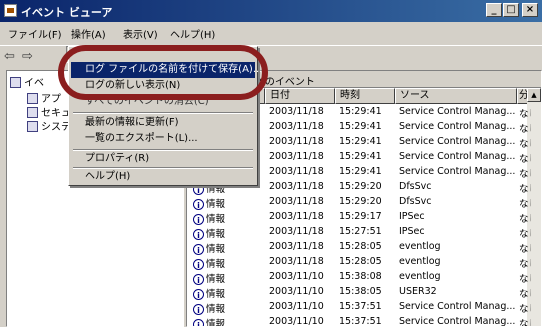 The height and width of the screenshot is (327, 542). What do you see at coordinates (27, 56) in the screenshot?
I see `forward-arrow-icon: ⇨` at bounding box center [27, 56].